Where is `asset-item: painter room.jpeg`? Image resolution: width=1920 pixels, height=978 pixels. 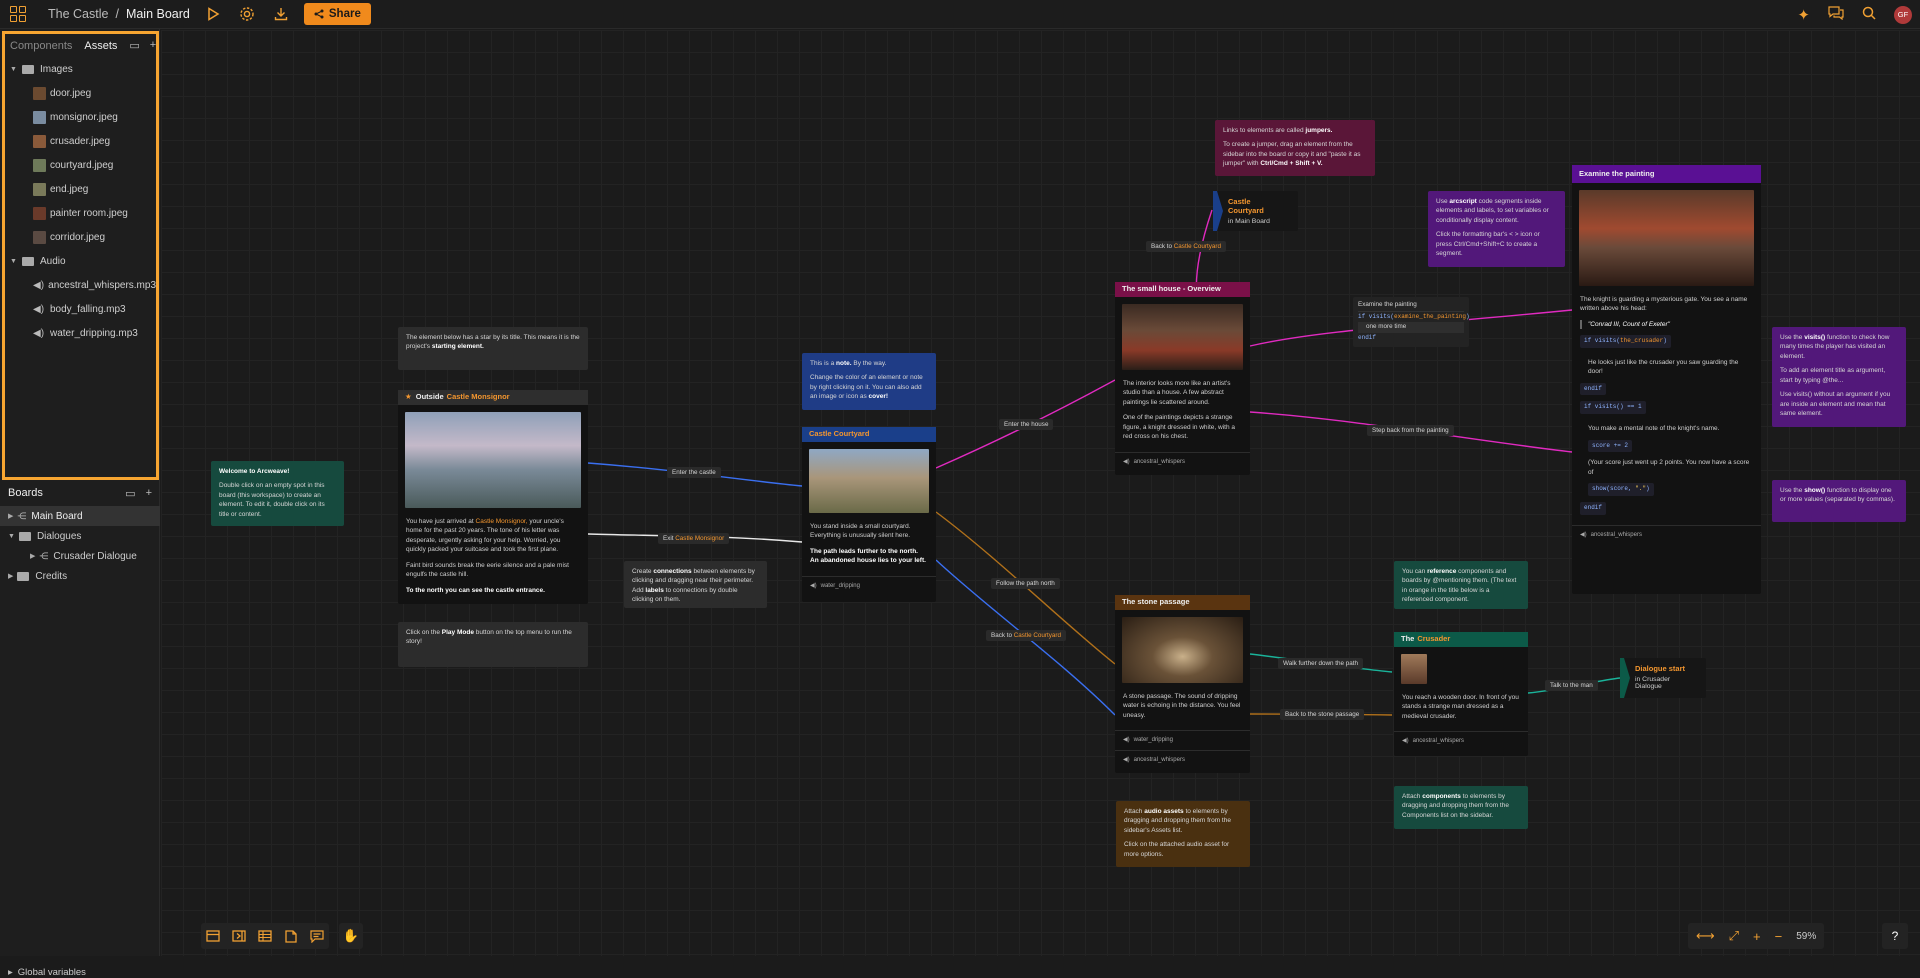 asset-item: painter room.jpeg is located at coordinates (80, 213).